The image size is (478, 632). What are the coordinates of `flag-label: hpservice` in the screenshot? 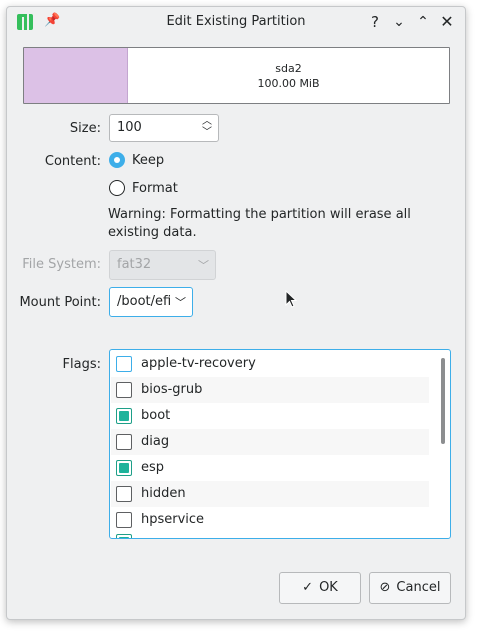 It's located at (172, 519).